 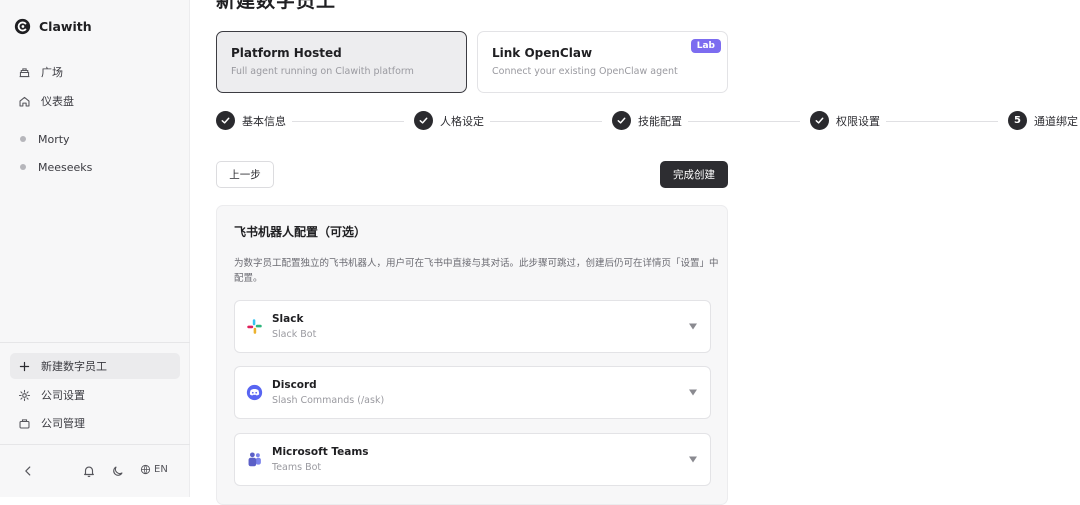 I want to click on plus-icon, so click(x=24, y=366).